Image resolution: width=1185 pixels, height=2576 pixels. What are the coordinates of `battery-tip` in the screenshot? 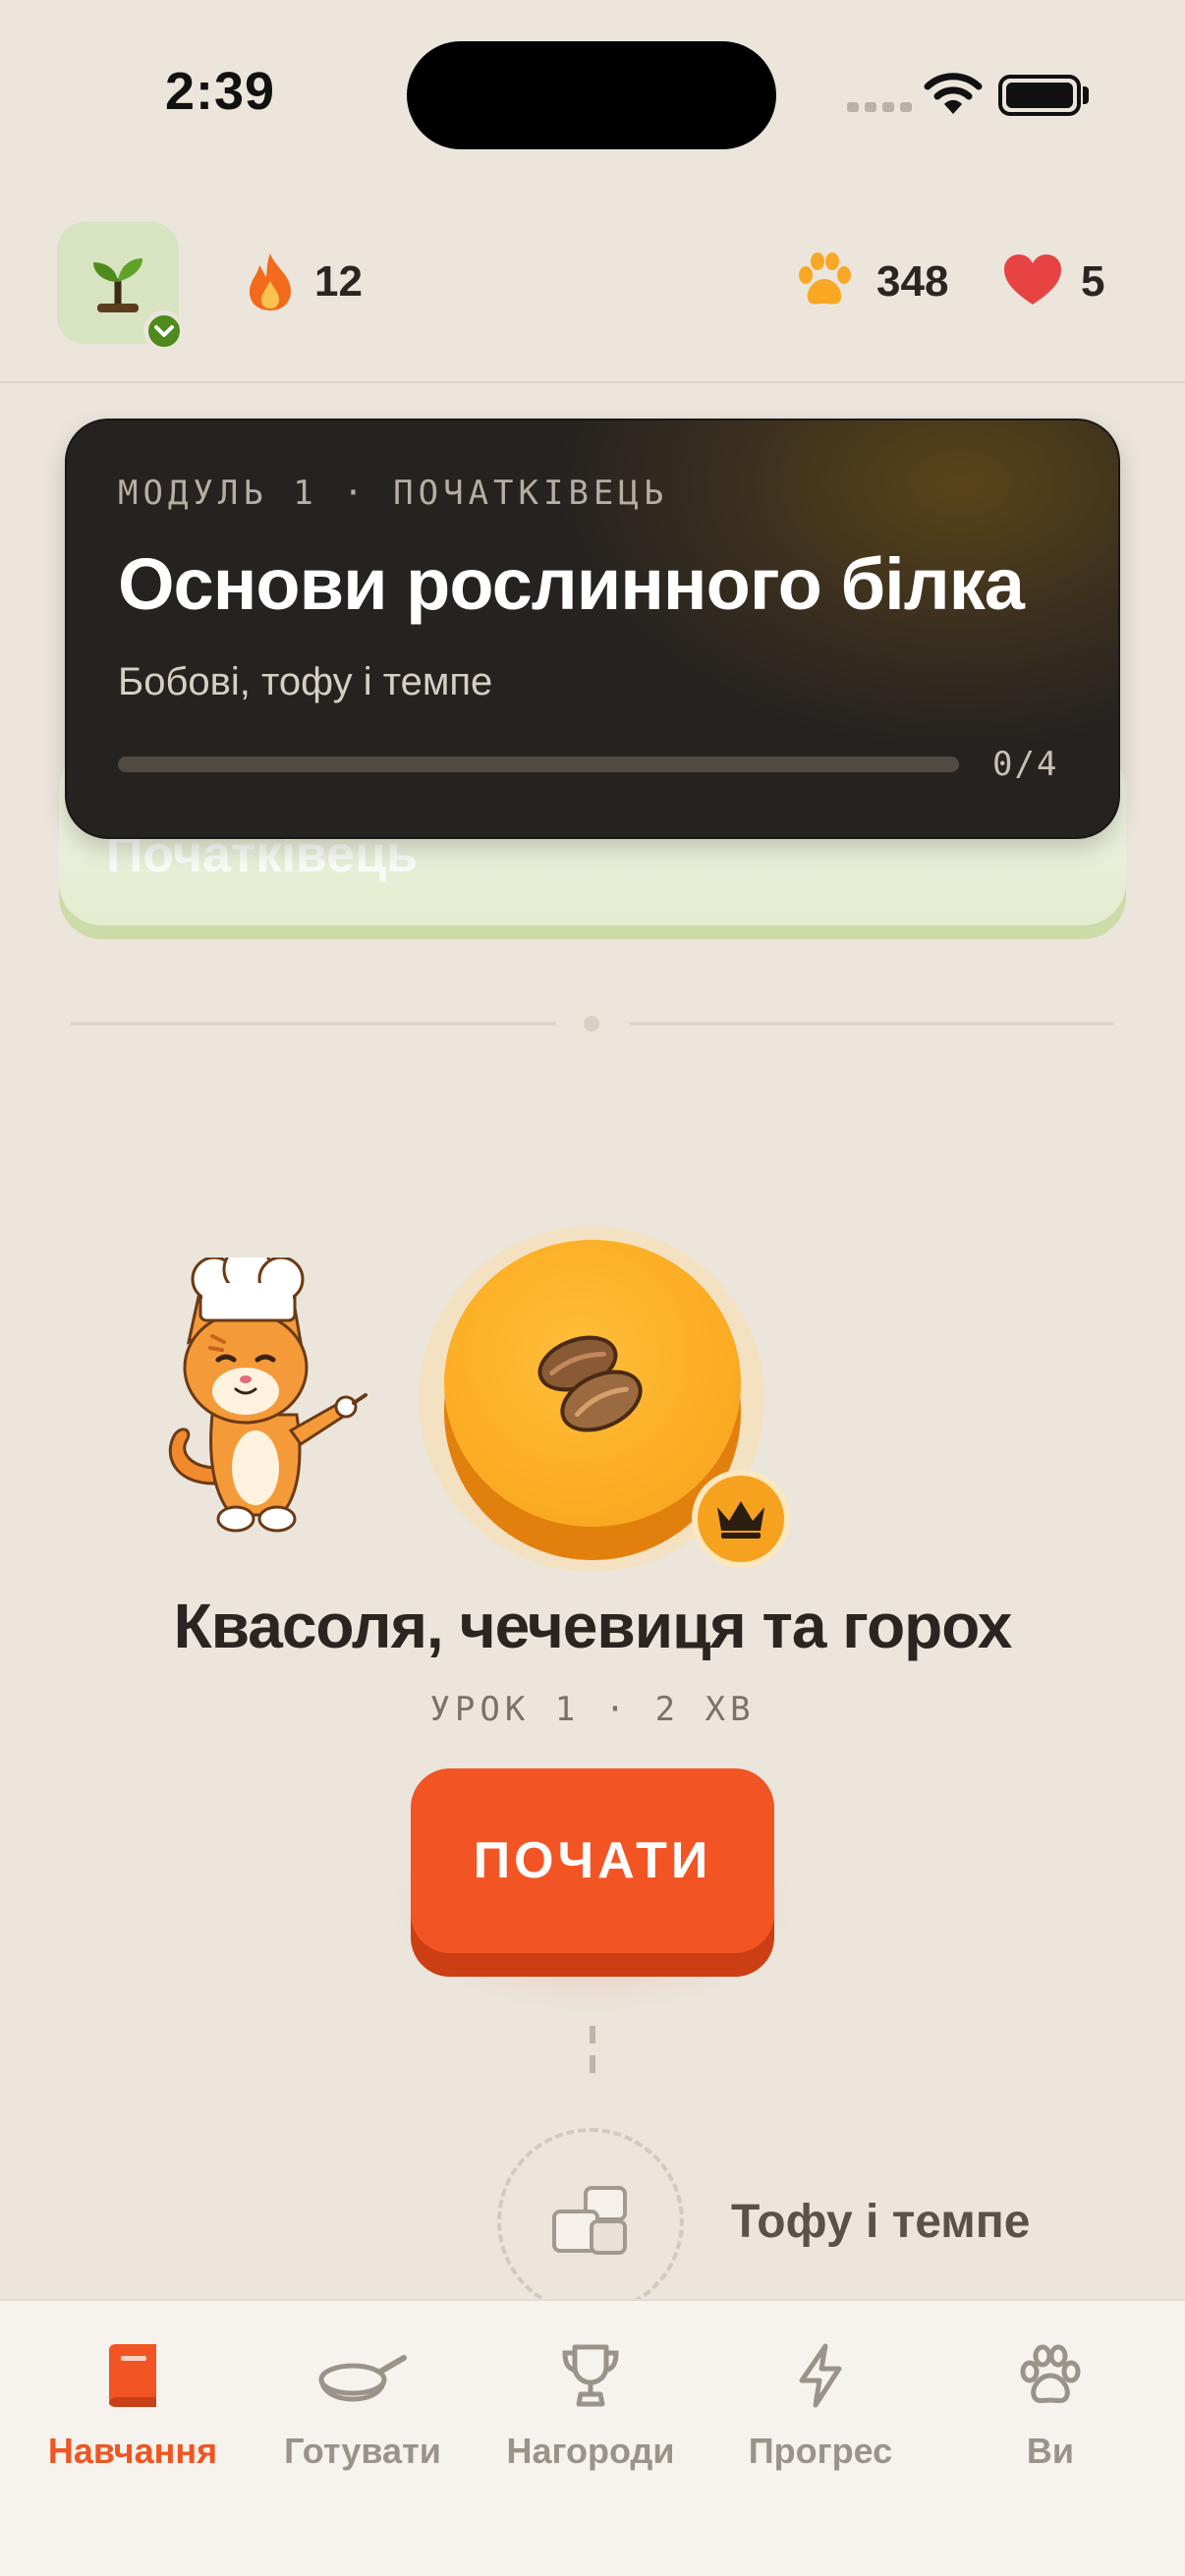 It's located at (1086, 95).